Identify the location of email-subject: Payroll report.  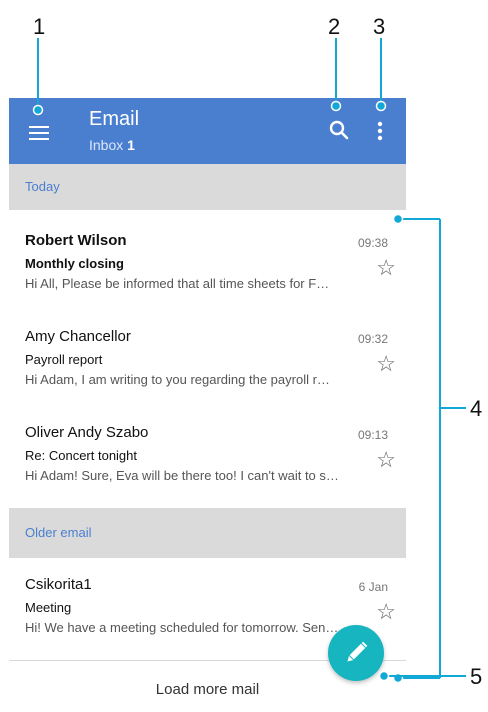
(64, 359).